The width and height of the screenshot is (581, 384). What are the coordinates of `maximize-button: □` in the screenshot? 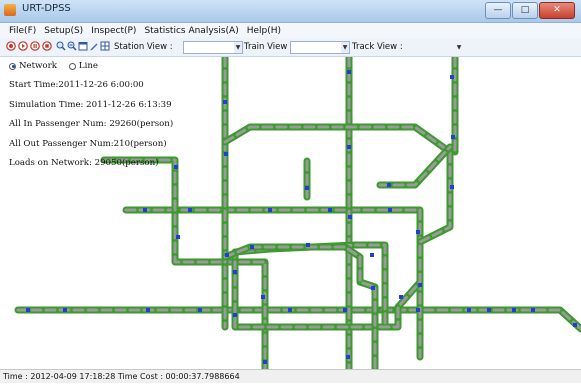 It's located at (525, 10).